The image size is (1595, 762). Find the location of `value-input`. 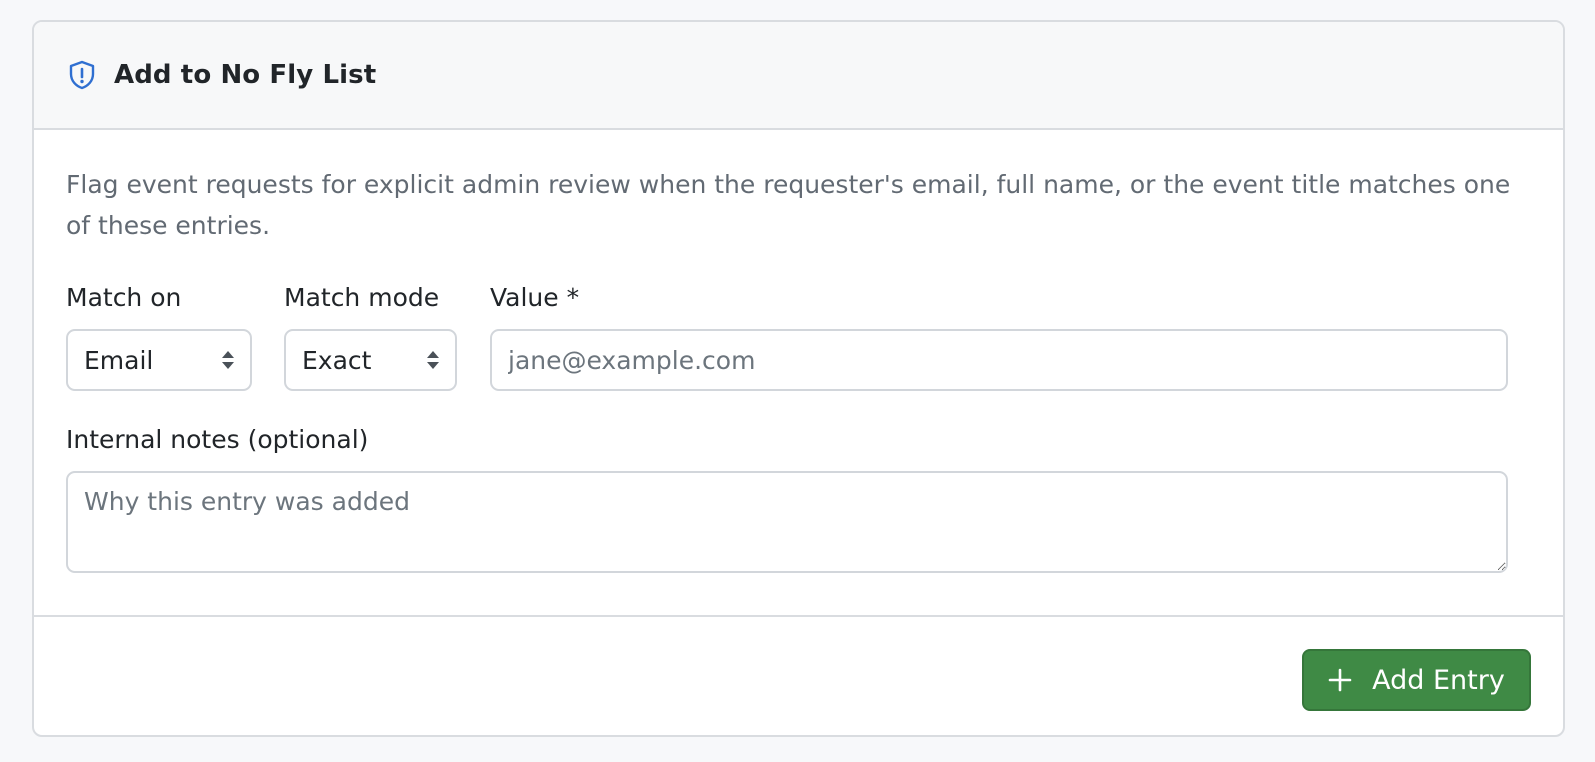

value-input is located at coordinates (999, 360).